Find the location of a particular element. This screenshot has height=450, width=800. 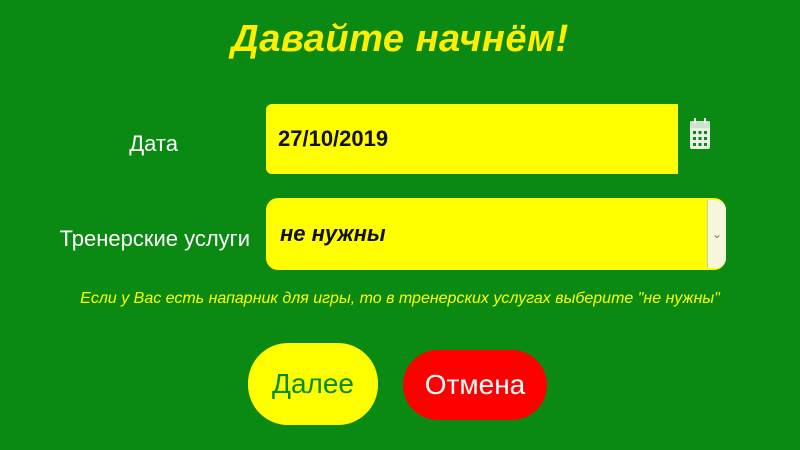

coaching-services-value: не нужны is located at coordinates (333, 233).